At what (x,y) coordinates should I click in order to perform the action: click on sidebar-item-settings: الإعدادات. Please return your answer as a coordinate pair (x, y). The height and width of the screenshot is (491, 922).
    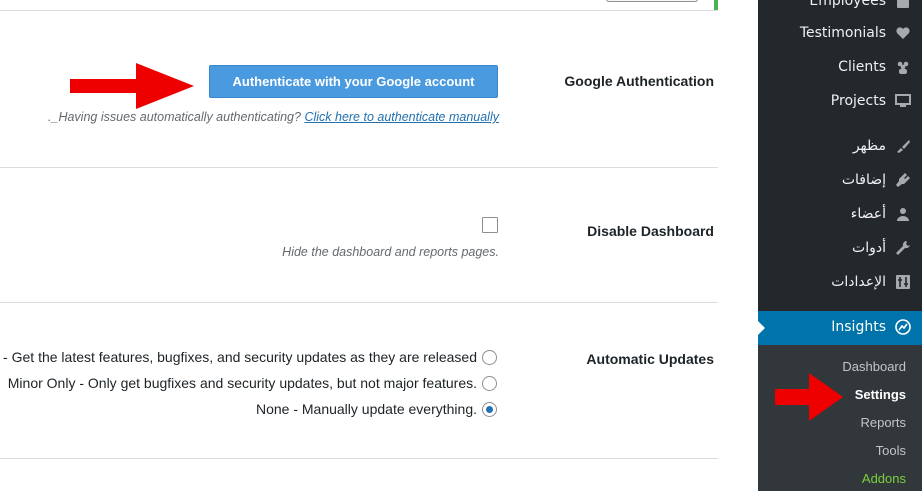
    Looking at the image, I should click on (871, 282).